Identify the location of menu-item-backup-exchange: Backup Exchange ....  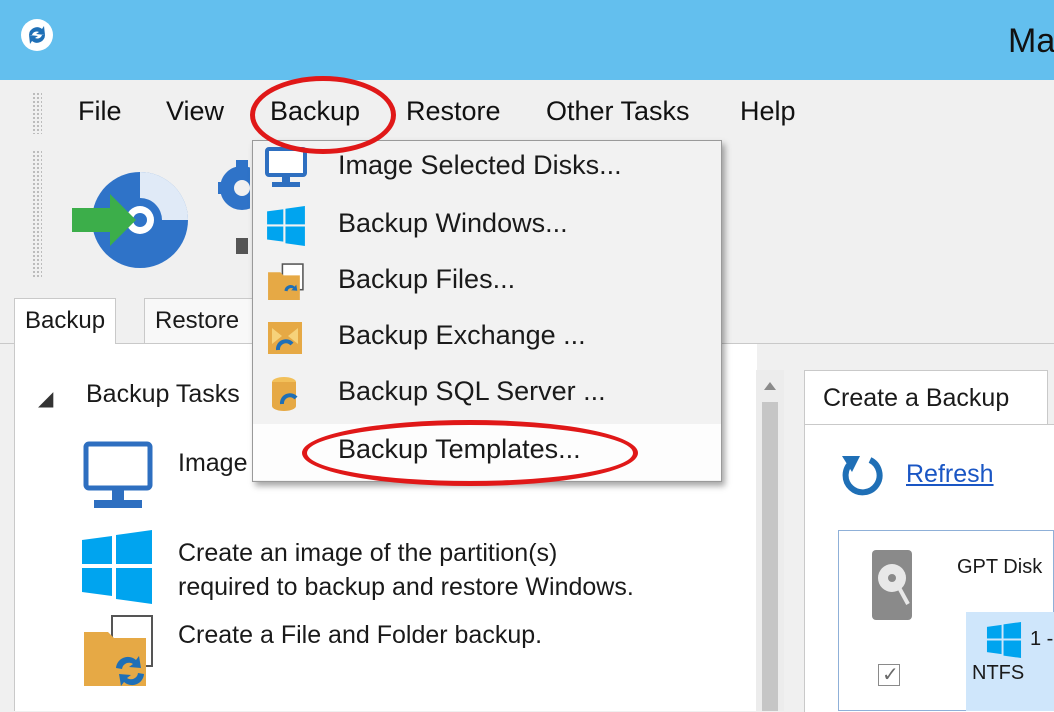
(462, 335).